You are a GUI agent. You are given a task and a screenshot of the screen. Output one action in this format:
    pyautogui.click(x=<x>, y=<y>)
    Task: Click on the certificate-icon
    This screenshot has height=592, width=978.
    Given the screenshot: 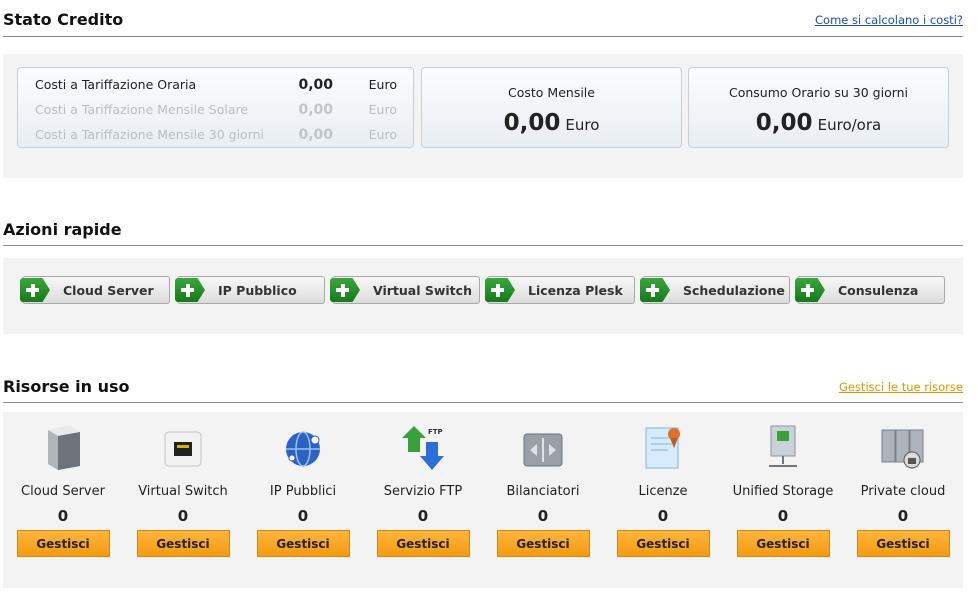 What is the action you would take?
    pyautogui.click(x=663, y=447)
    